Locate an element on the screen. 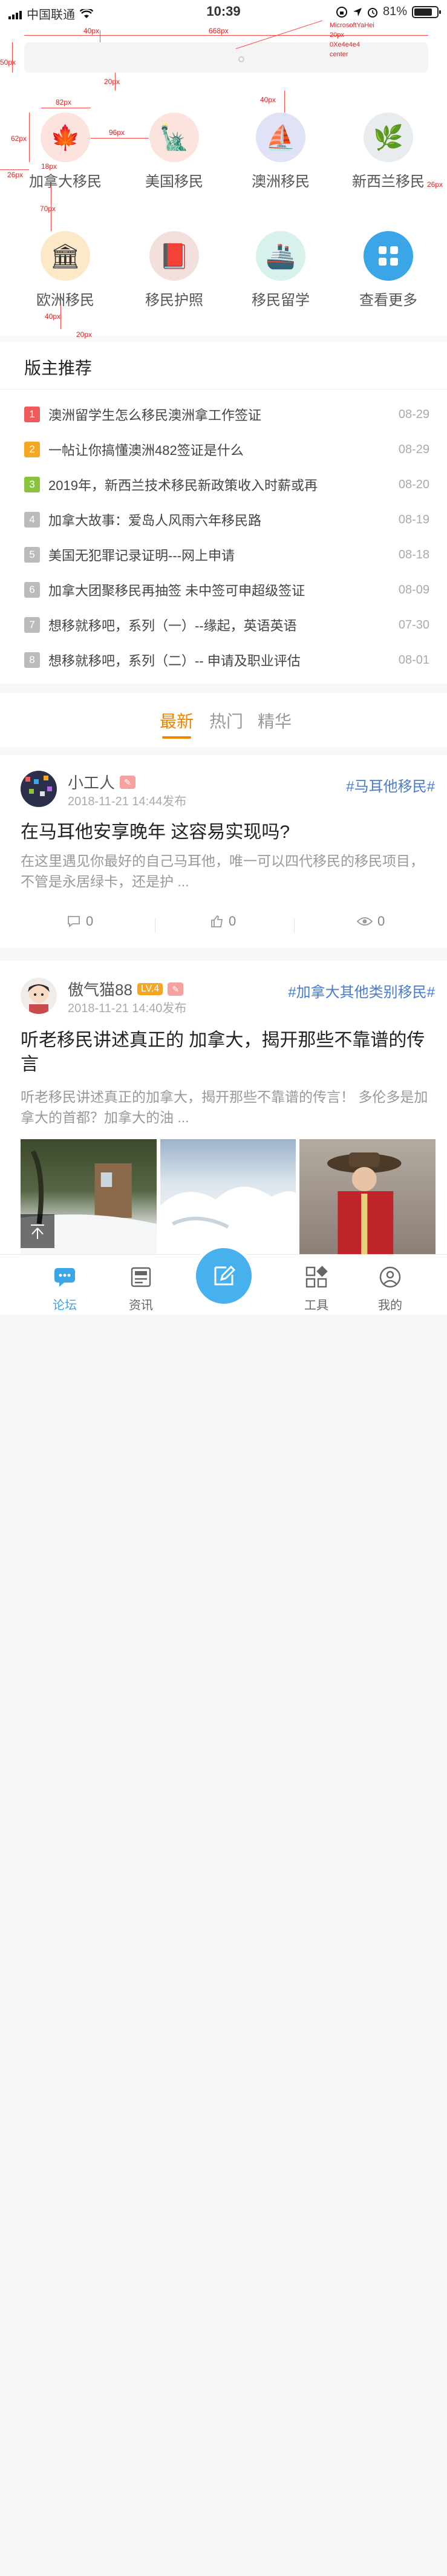 Image resolution: width=447 pixels, height=2576 pixels. annotation-gap-18: 18px is located at coordinates (49, 166).